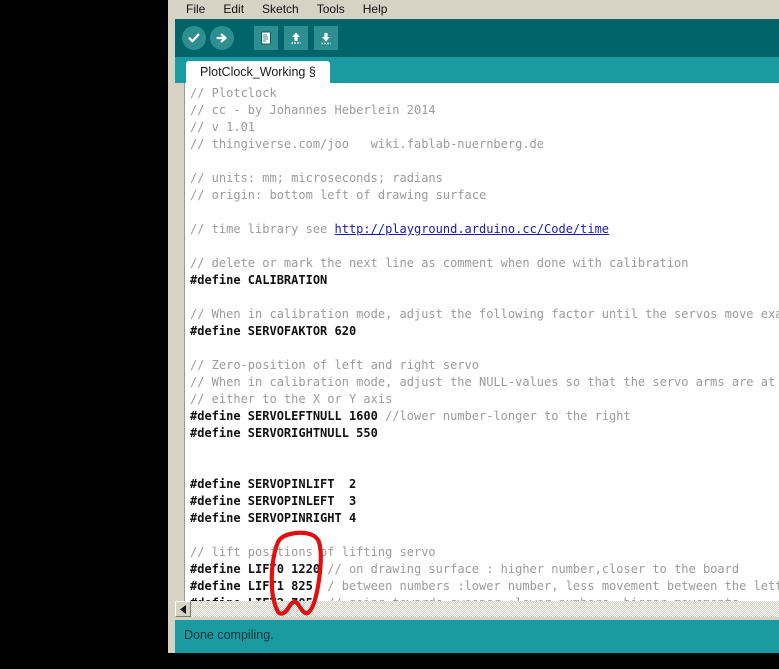 Image resolution: width=779 pixels, height=669 pixels. Describe the element at coordinates (316, 178) in the screenshot. I see `code-comment: // units: mm; microseconds; radians` at that location.